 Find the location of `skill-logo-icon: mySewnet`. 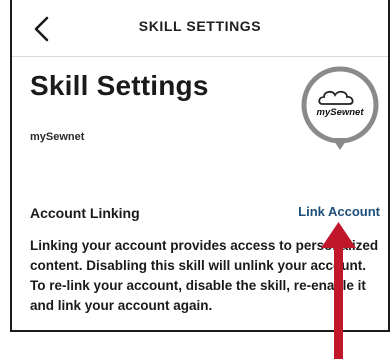

skill-logo-icon: mySewnet is located at coordinates (340, 109).